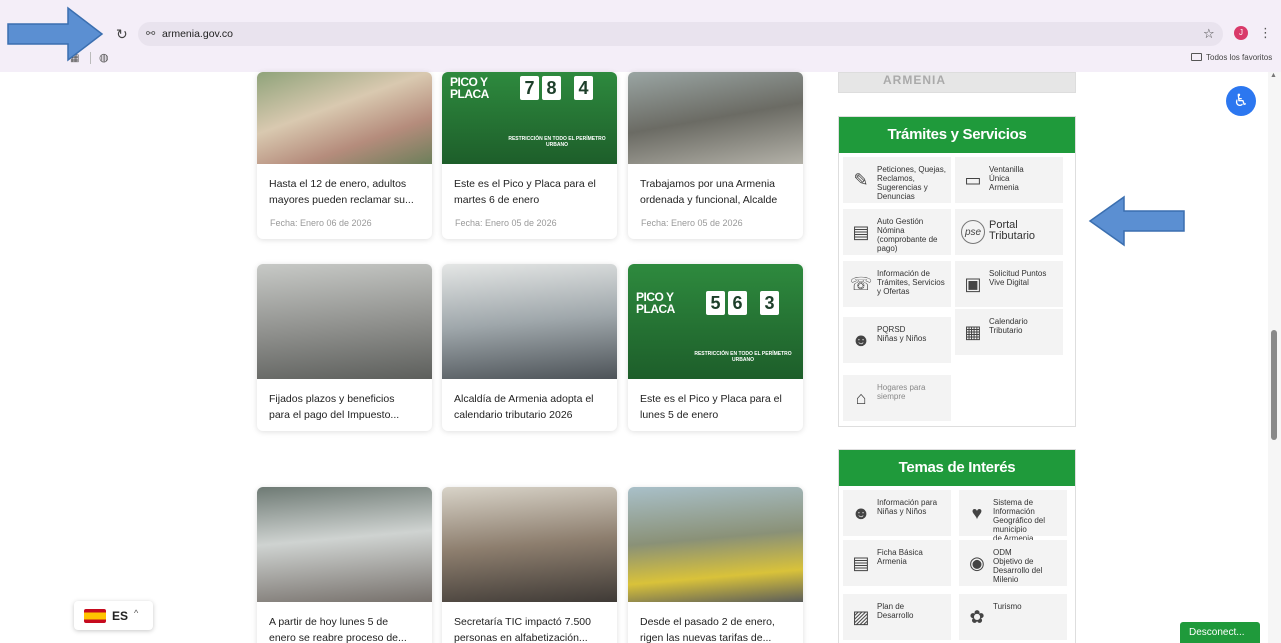 The image size is (1281, 643). I want to click on news-card-date: Fecha: Enero 06 de 2026, so click(321, 223).